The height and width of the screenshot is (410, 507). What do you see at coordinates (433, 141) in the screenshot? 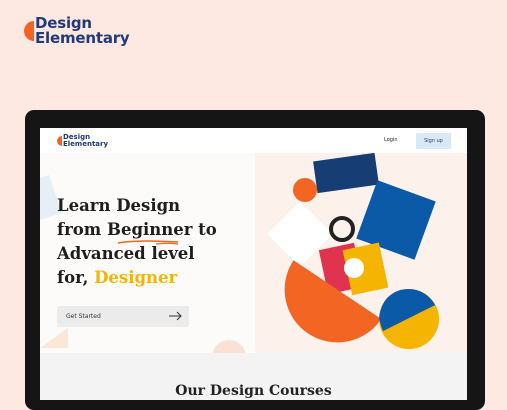
I see `signup-button: Sign up` at bounding box center [433, 141].